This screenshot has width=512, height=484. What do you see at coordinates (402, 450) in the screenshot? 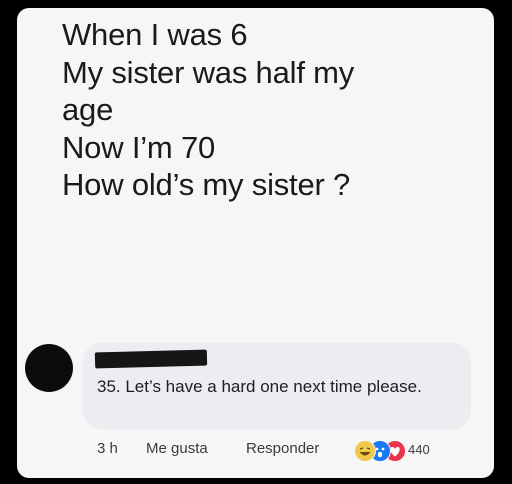
I see `reaction-summary: 440` at bounding box center [402, 450].